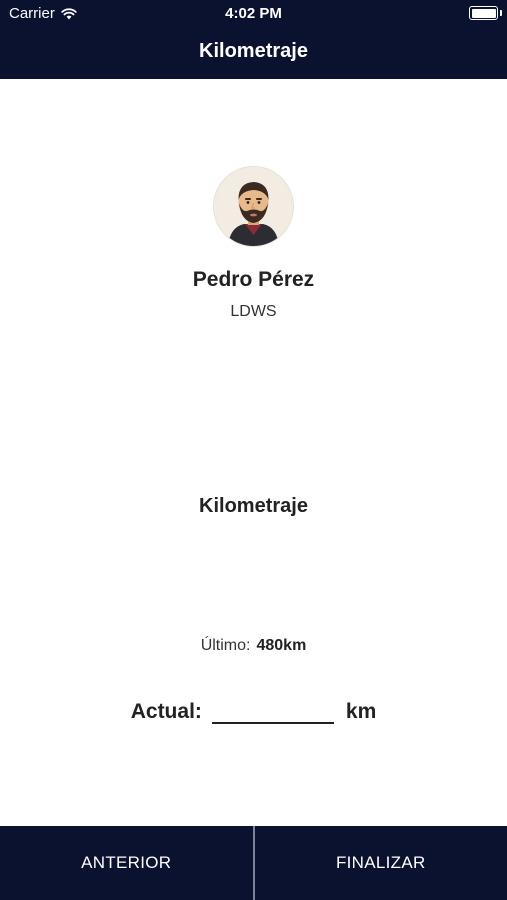  I want to click on current-mileage-row: Actual: km, so click(253, 712).